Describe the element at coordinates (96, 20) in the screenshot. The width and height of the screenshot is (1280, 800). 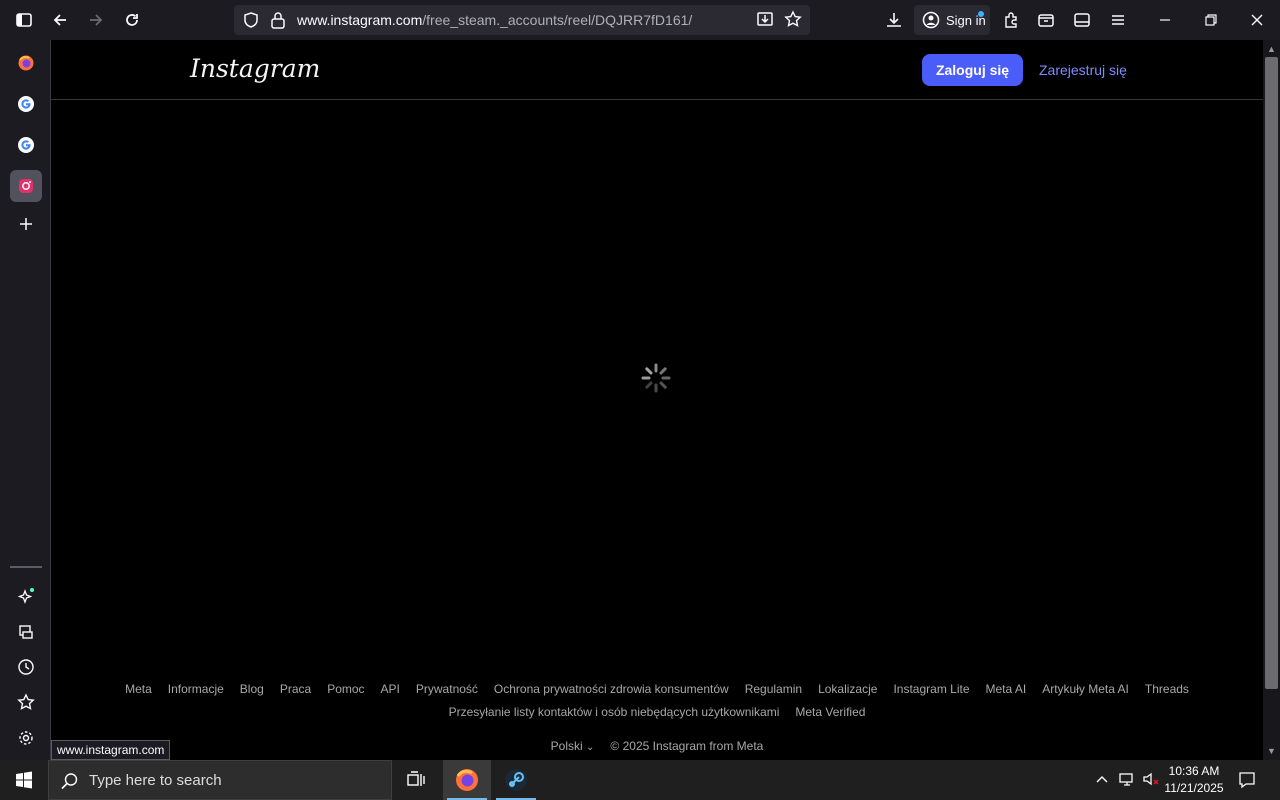
I see `forward-icon` at that location.